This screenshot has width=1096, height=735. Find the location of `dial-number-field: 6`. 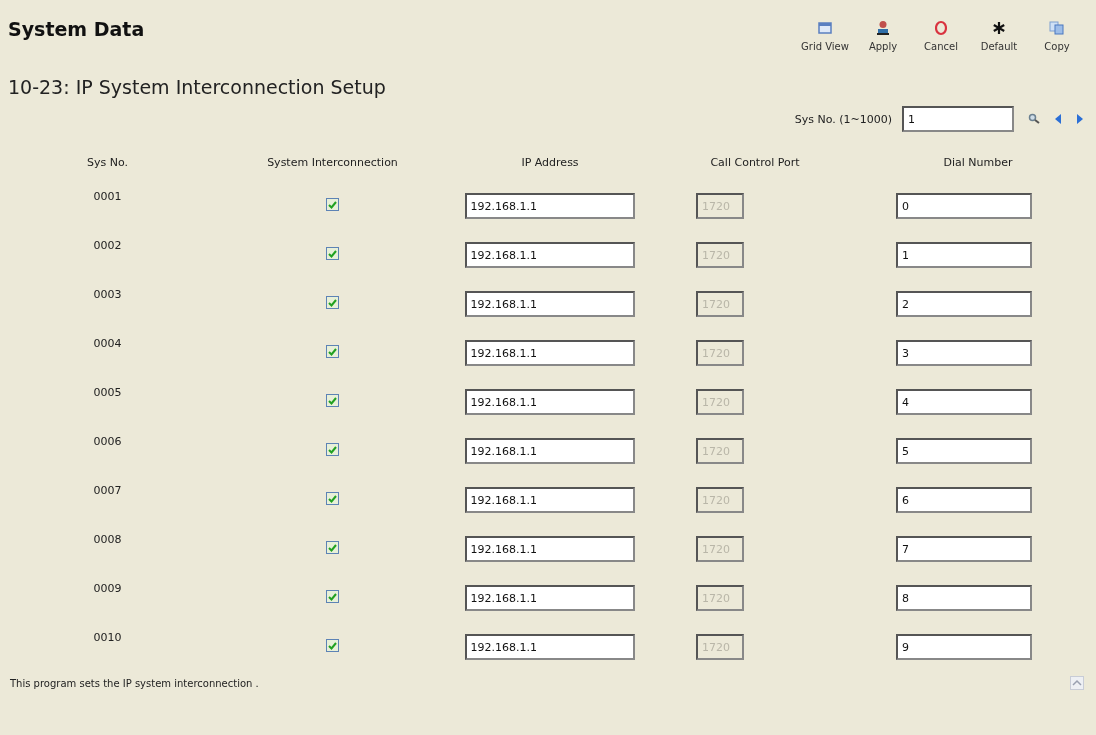

dial-number-field: 6 is located at coordinates (964, 500).